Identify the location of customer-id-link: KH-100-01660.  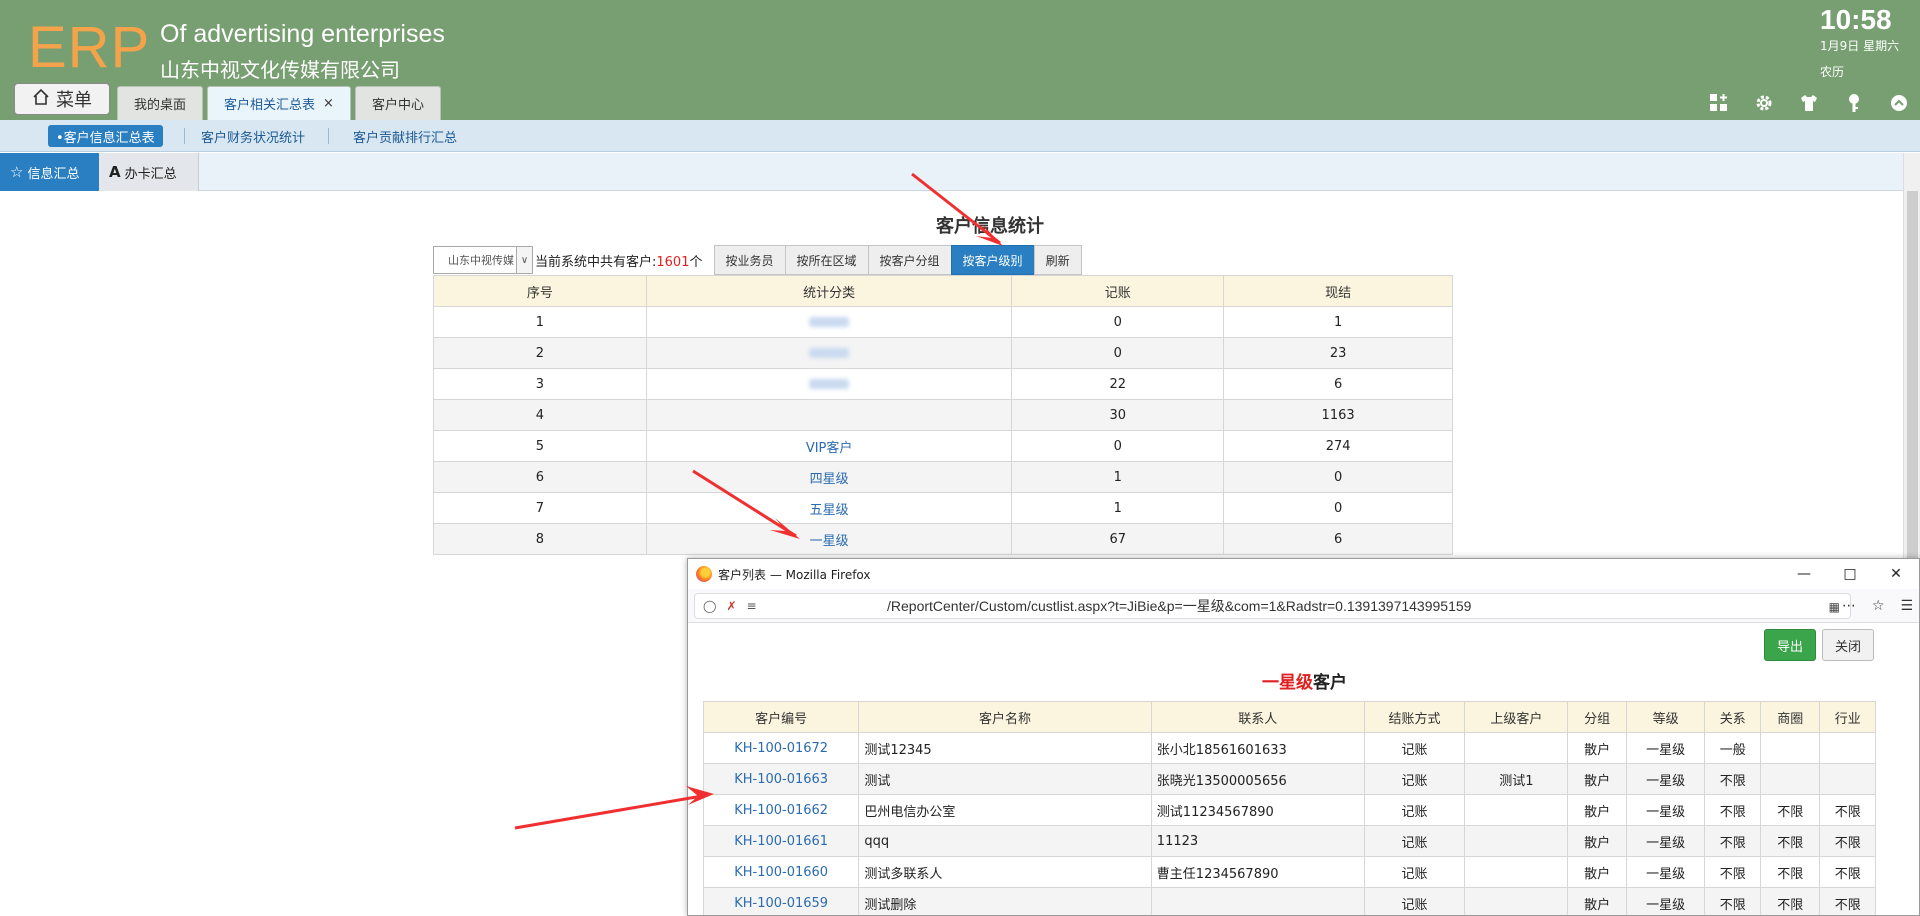
(781, 872).